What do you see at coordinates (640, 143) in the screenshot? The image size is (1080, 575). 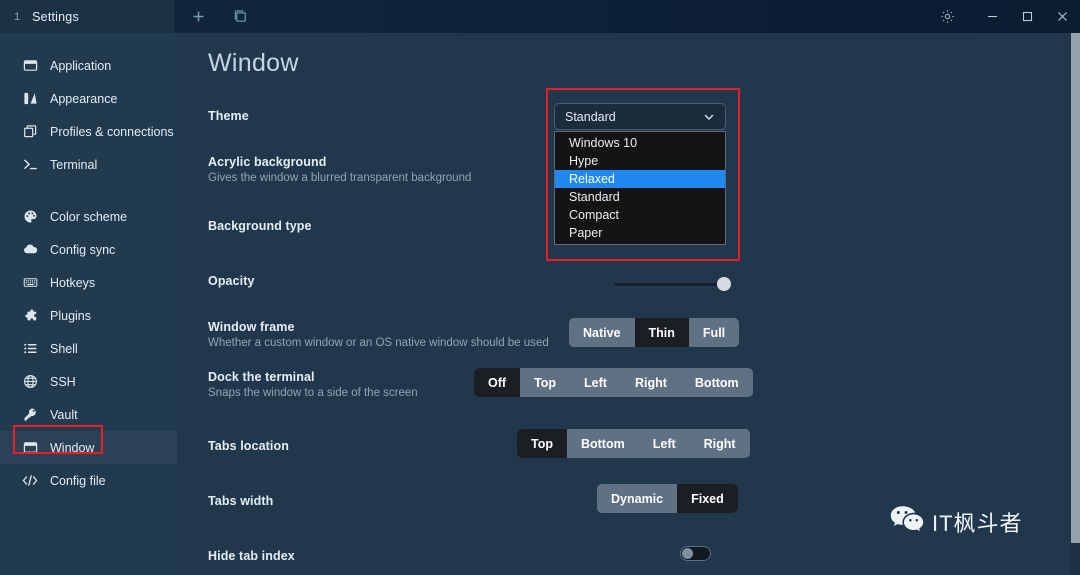 I see `theme-option-windows-10: Windows 10` at bounding box center [640, 143].